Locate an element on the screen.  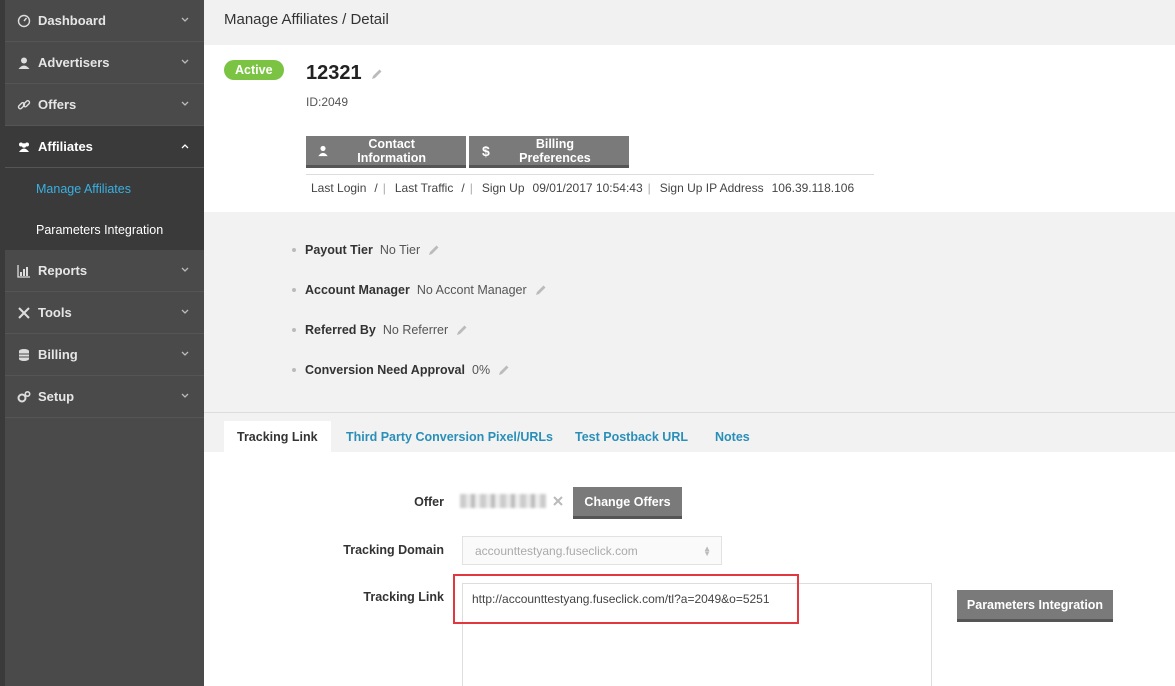
button-label: Contact Information is located at coordinates (392, 150).